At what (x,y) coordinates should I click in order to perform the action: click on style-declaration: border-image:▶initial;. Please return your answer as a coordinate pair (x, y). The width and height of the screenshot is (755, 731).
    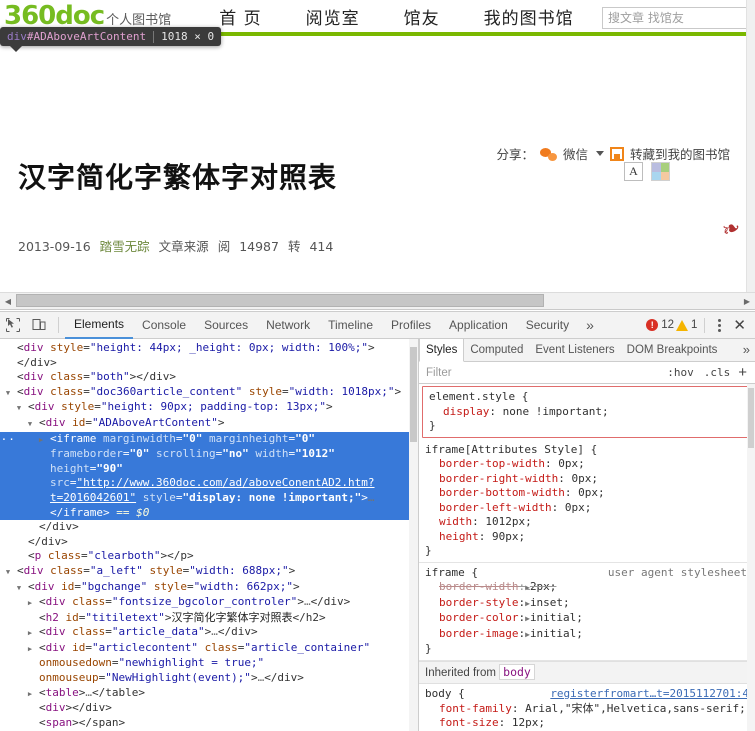
    Looking at the image, I should click on (587, 635).